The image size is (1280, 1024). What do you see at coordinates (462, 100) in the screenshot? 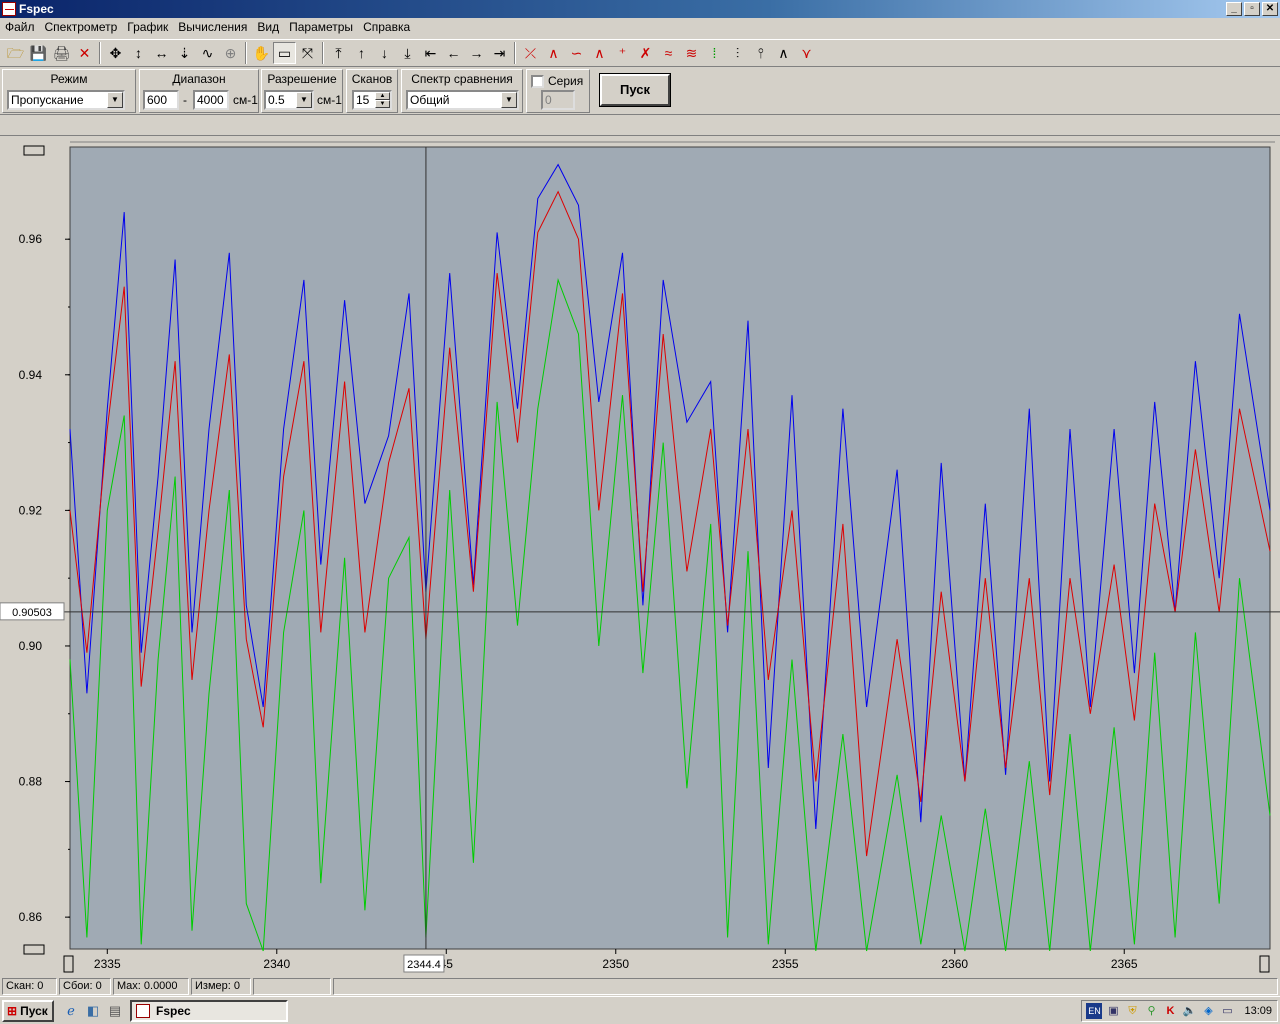
I see `compare-select: Общий ▼` at bounding box center [462, 100].